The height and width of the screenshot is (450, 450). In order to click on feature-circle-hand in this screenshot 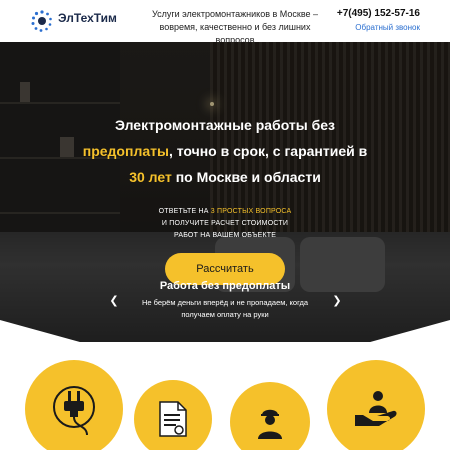, I will do `click(376, 405)`.